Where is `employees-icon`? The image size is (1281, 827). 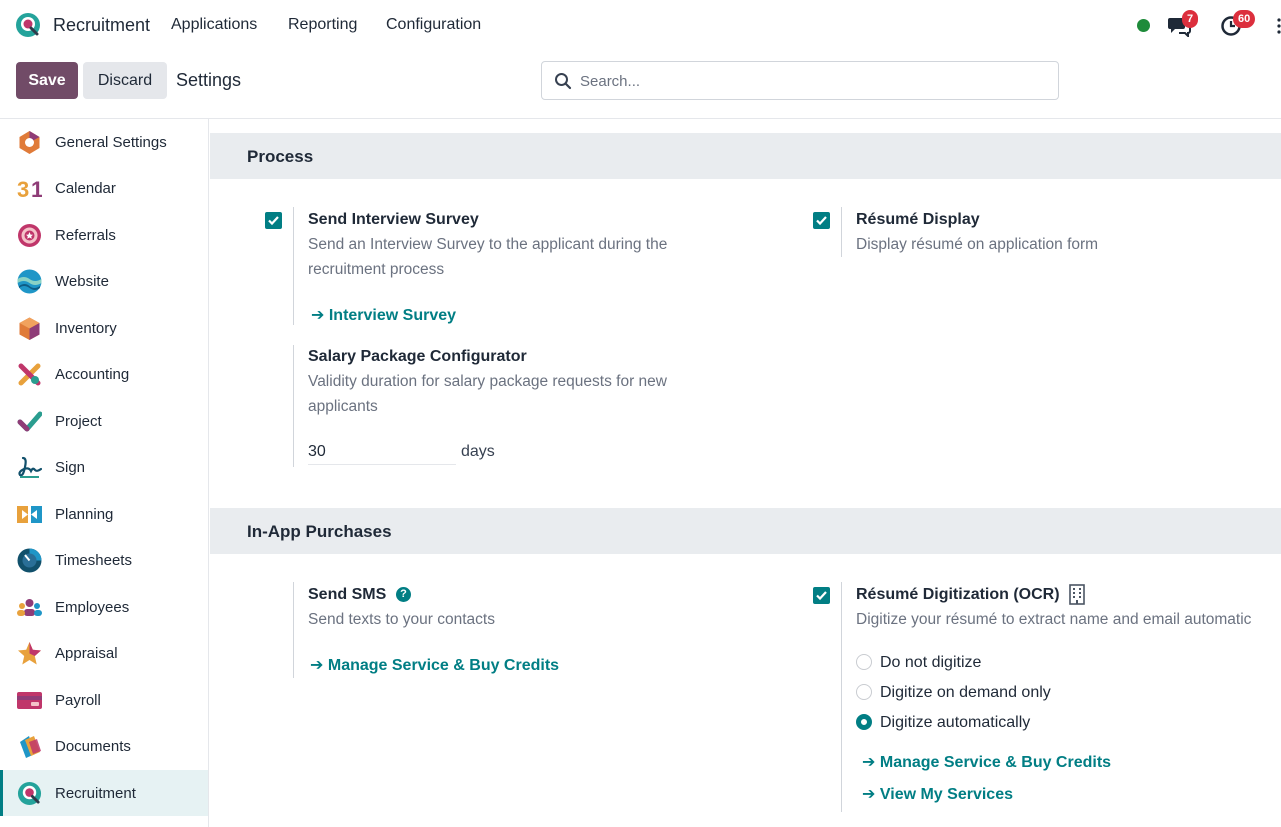 employees-icon is located at coordinates (29, 607).